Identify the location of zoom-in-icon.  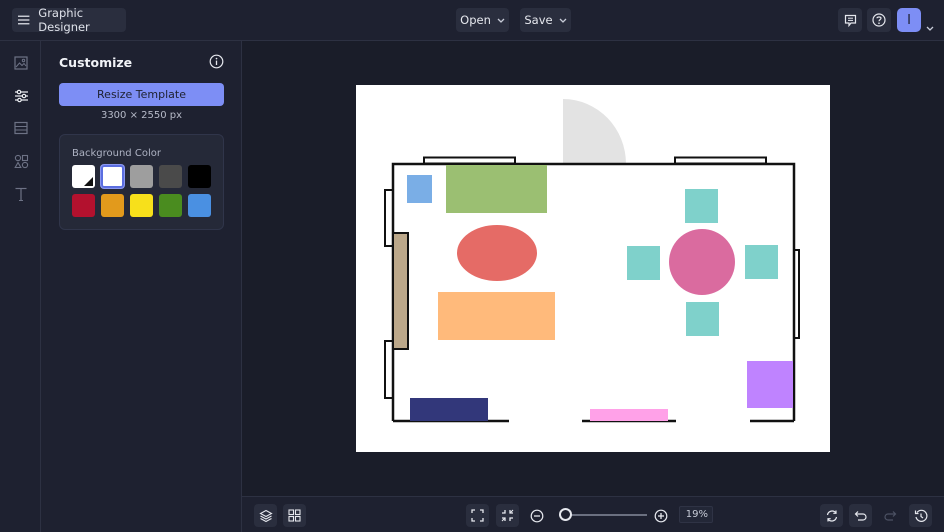
(660, 515).